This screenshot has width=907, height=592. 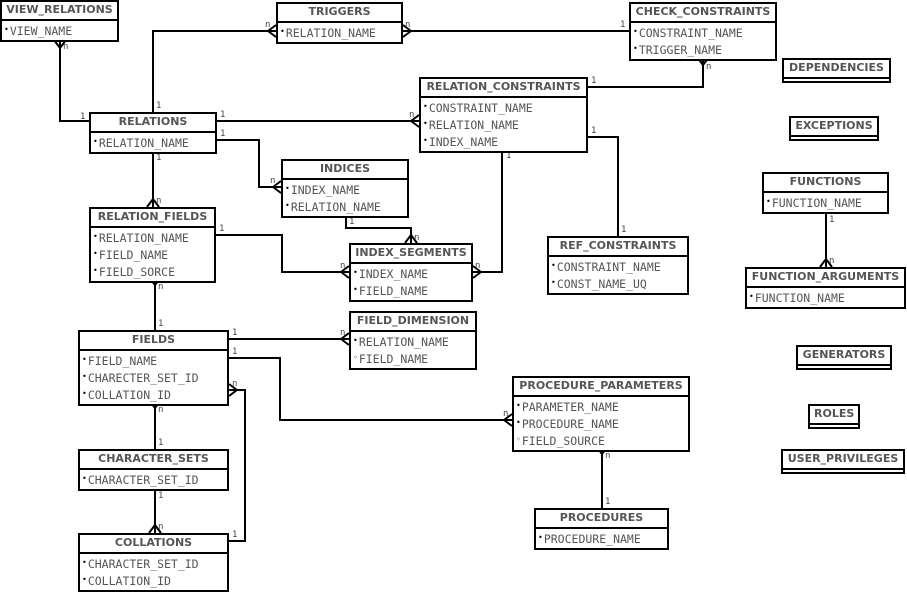 I want to click on entity-field: •CHARECTER_SET_ID, so click(x=153, y=377).